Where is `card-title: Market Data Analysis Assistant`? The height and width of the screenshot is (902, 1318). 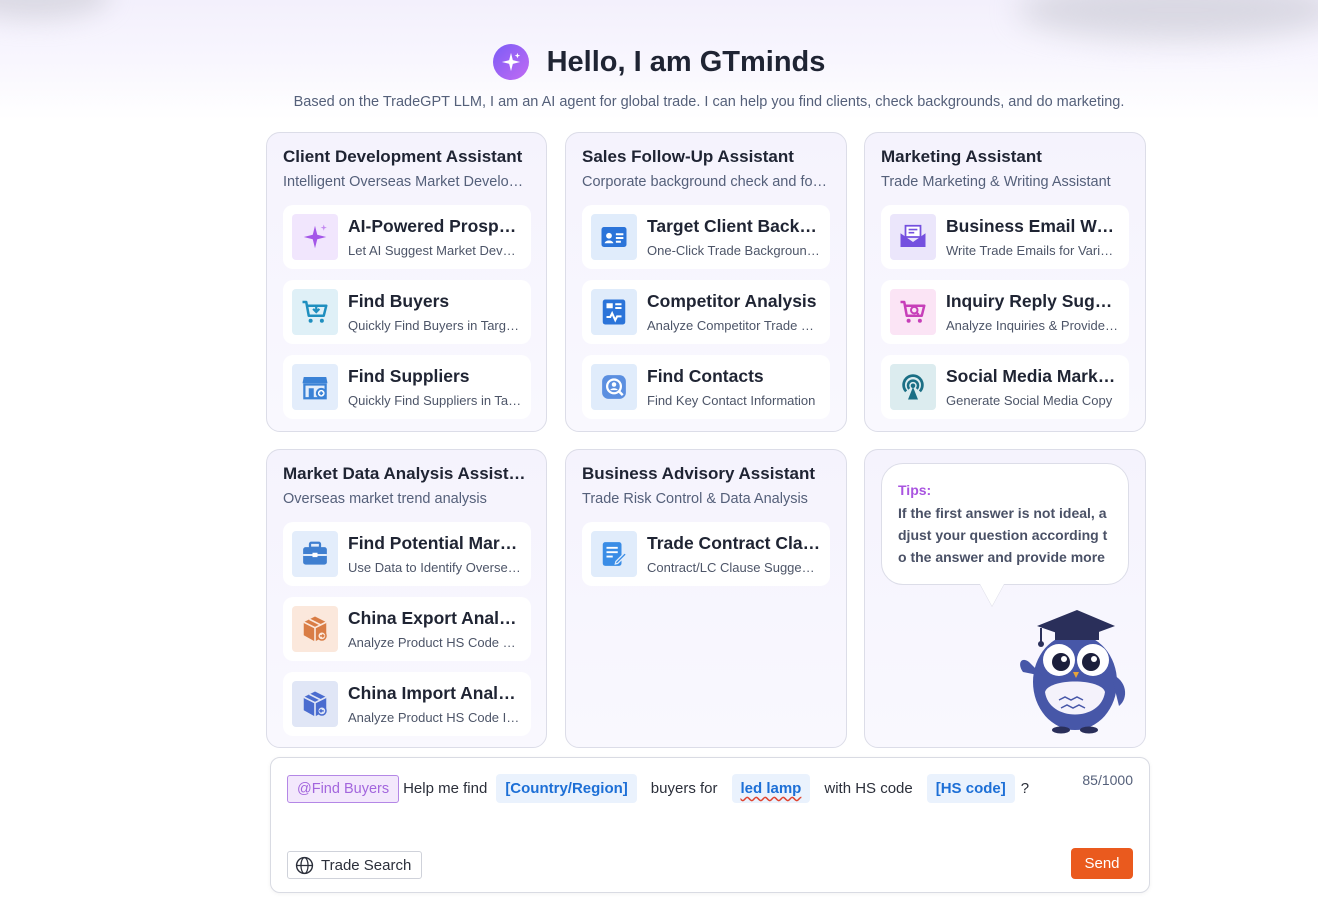 card-title: Market Data Analysis Assistant is located at coordinates (406, 473).